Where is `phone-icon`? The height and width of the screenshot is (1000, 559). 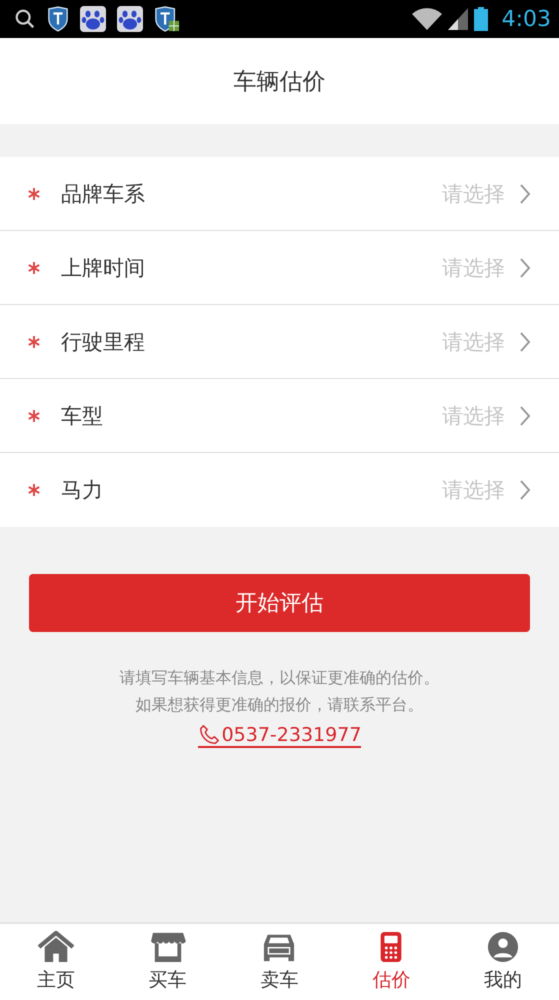 phone-icon is located at coordinates (209, 735).